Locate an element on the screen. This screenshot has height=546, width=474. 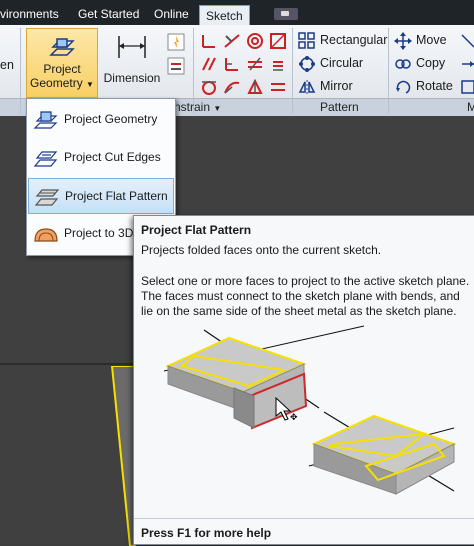
move-button: Move is located at coordinates (420, 40).